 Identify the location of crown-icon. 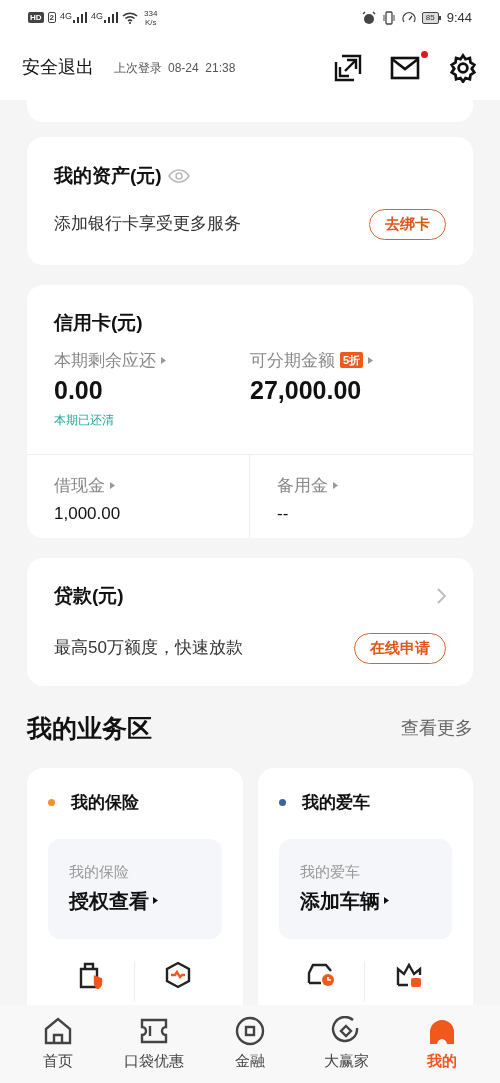
(408, 975).